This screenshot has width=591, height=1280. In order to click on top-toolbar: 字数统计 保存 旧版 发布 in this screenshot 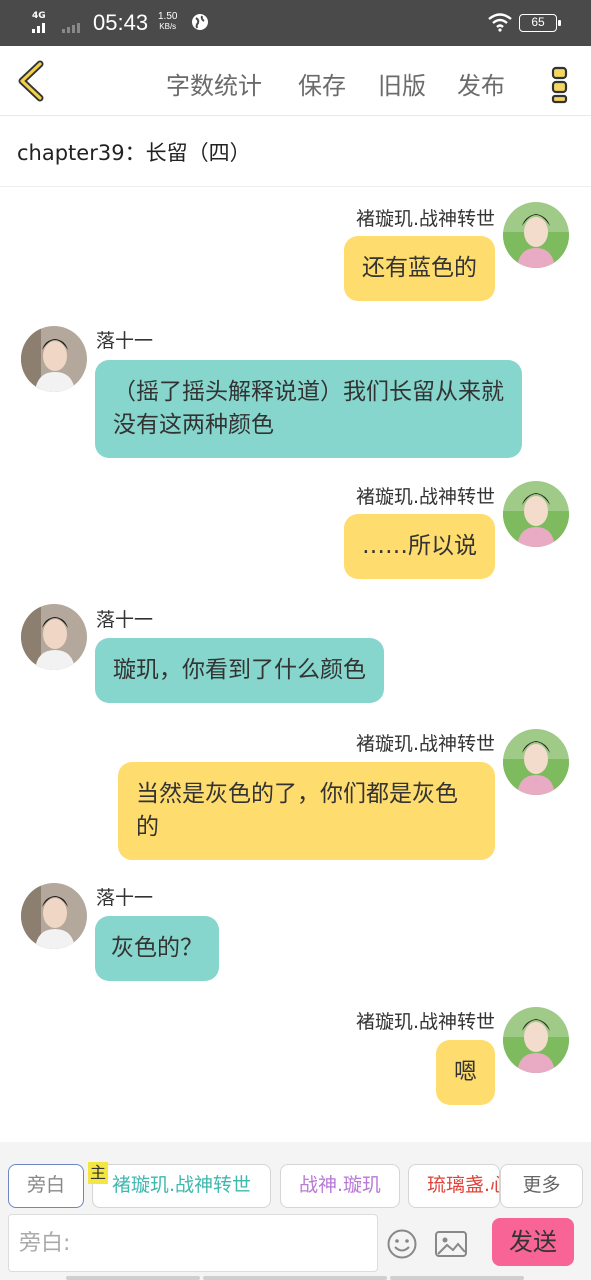, I will do `click(295, 81)`.